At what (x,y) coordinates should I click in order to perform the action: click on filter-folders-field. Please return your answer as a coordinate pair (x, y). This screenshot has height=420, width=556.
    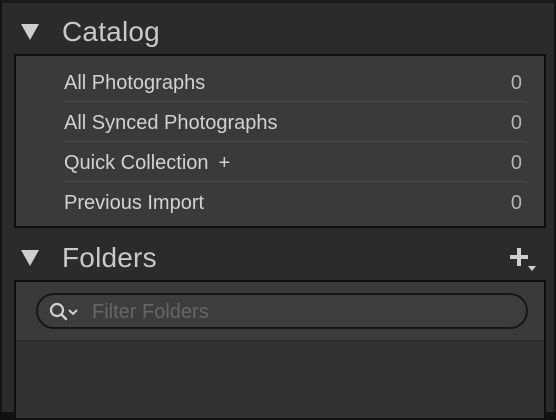
    Looking at the image, I should click on (282, 311).